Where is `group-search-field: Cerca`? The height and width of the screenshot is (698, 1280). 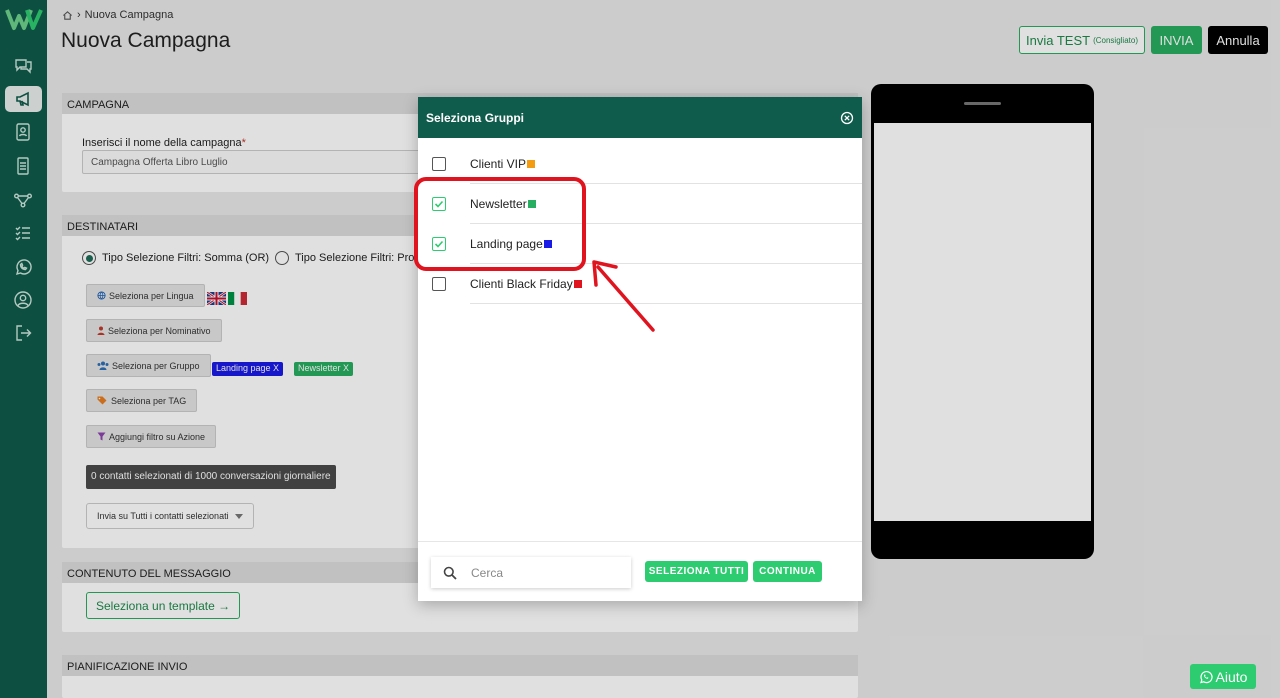 group-search-field: Cerca is located at coordinates (531, 572).